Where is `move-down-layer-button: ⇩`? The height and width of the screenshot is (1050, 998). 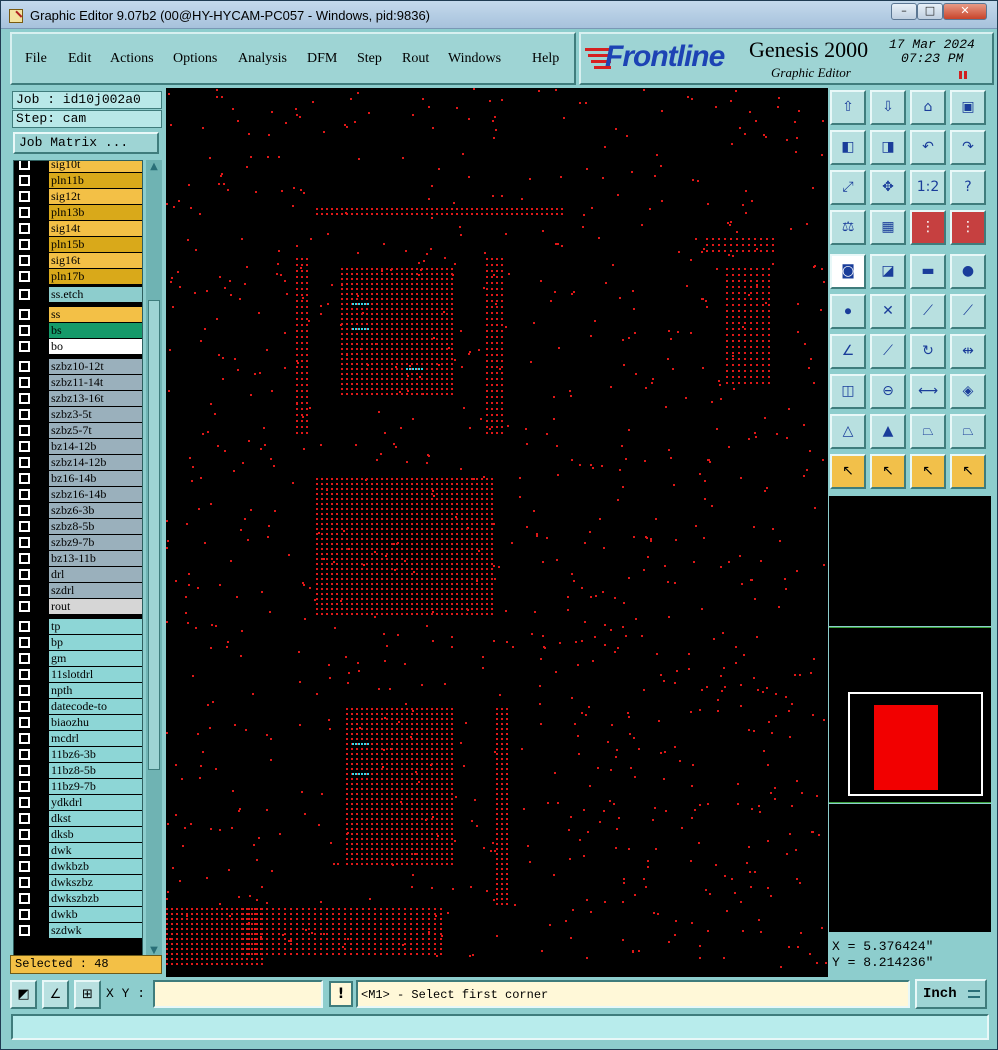 move-down-layer-button: ⇩ is located at coordinates (888, 107).